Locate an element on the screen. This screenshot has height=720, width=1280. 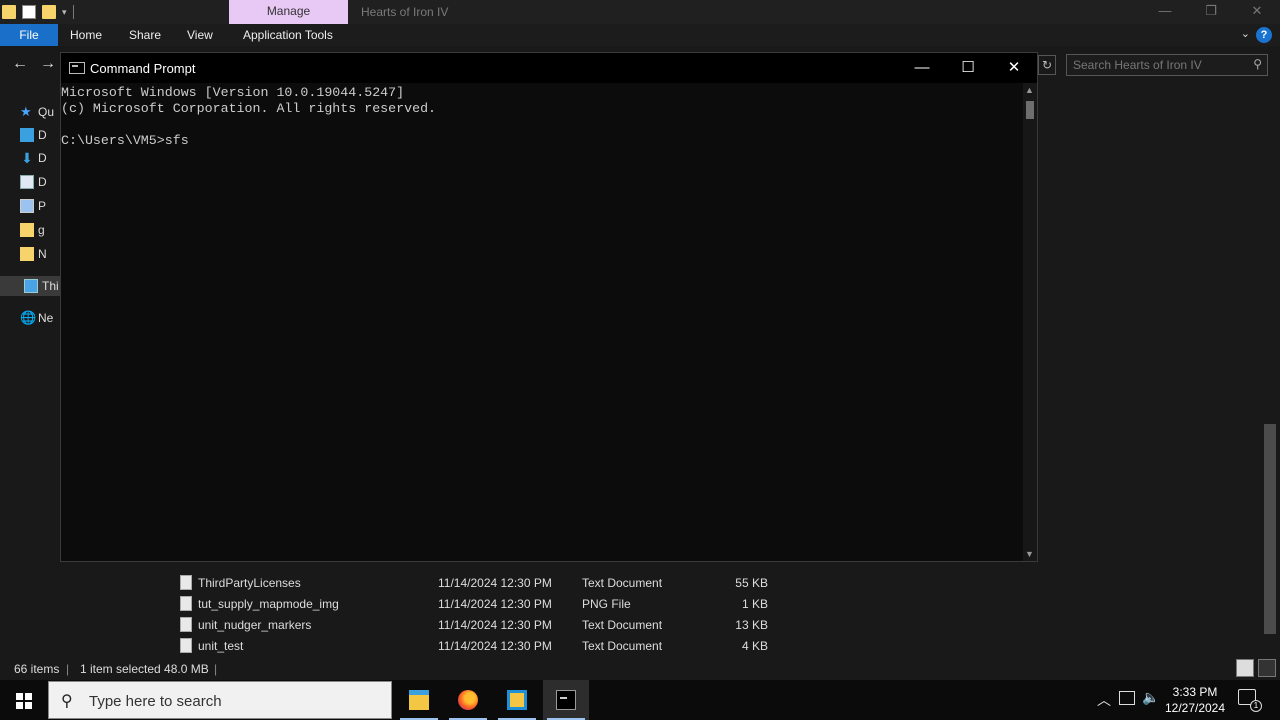
refresh-icon: ↻ is located at coordinates (1047, 65).